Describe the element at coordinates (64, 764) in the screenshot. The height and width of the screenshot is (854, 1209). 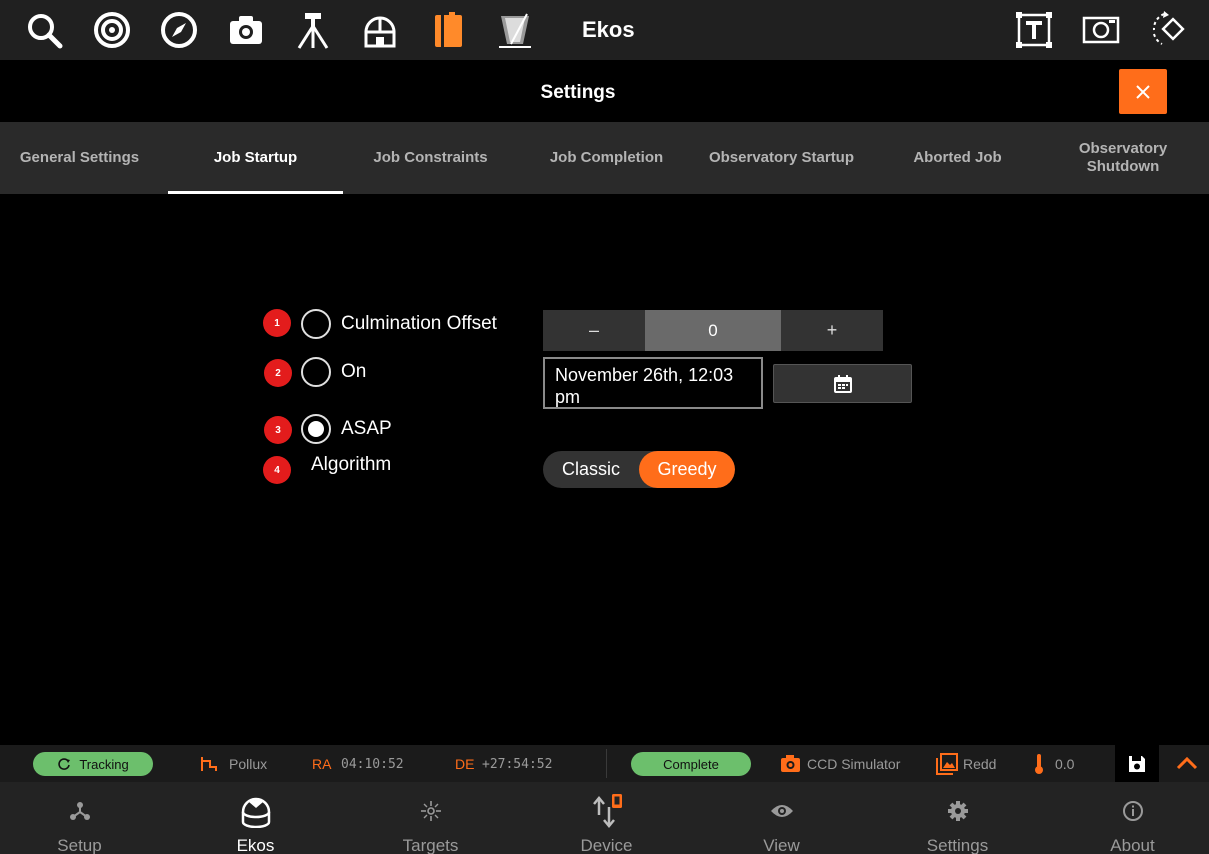
I see `refresh-icon` at that location.